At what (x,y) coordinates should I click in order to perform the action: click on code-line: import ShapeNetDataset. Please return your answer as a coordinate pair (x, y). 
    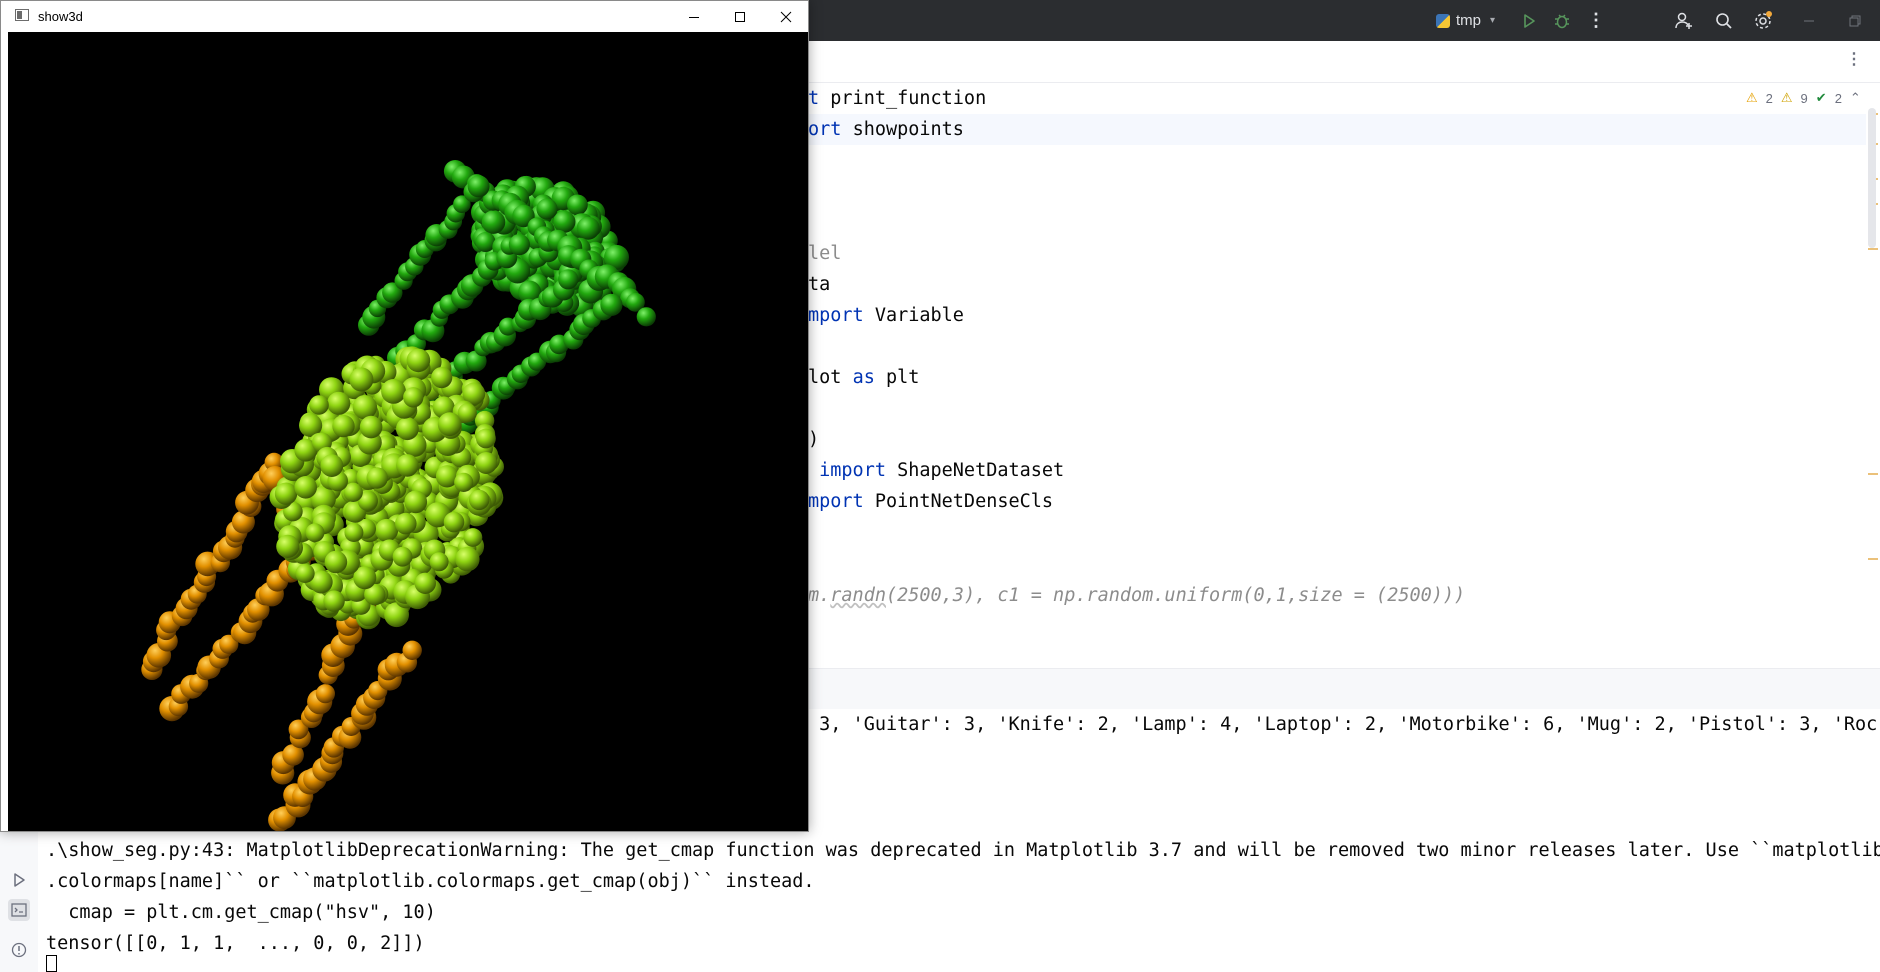
    Looking at the image, I should click on (936, 470).